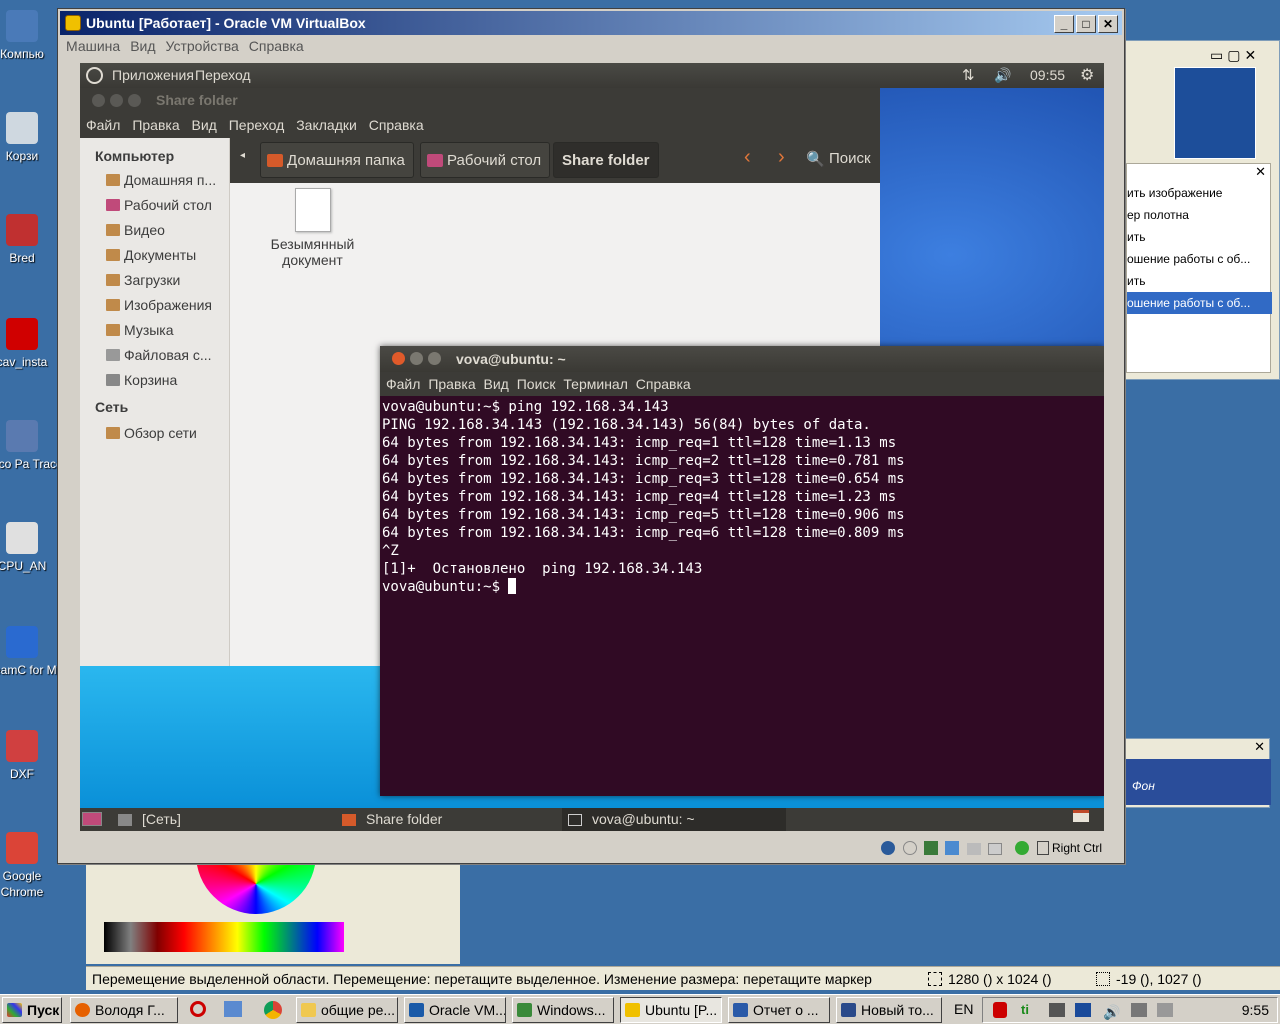 This screenshot has width=1280, height=1024. What do you see at coordinates (1081, 816) in the screenshot?
I see `trash-applet-icon` at bounding box center [1081, 816].